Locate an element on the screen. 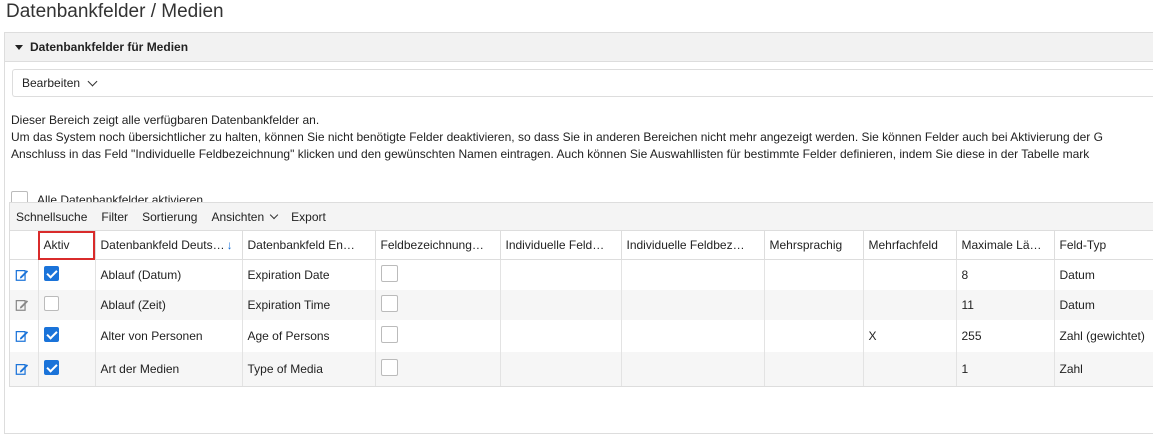 The image size is (1153, 434). feld-de-cell: Art der Medien is located at coordinates (169, 369).